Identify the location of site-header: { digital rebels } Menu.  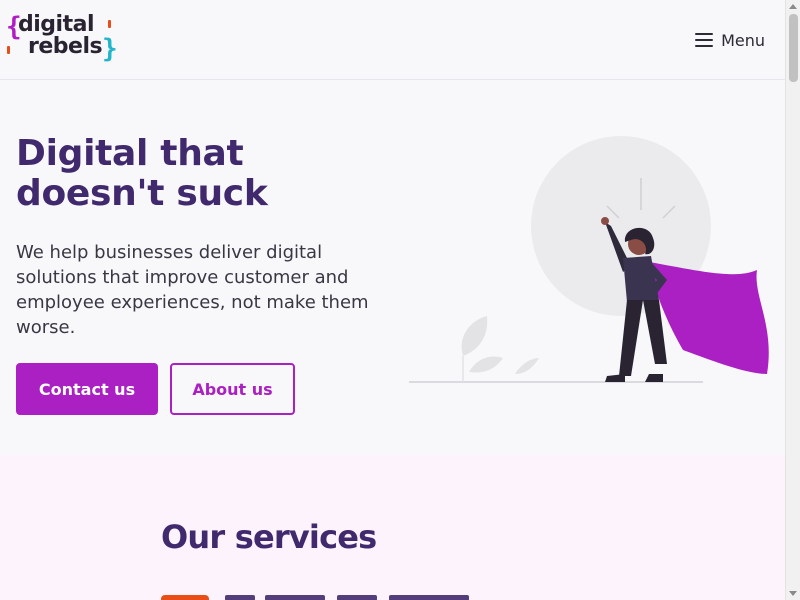
(392, 40).